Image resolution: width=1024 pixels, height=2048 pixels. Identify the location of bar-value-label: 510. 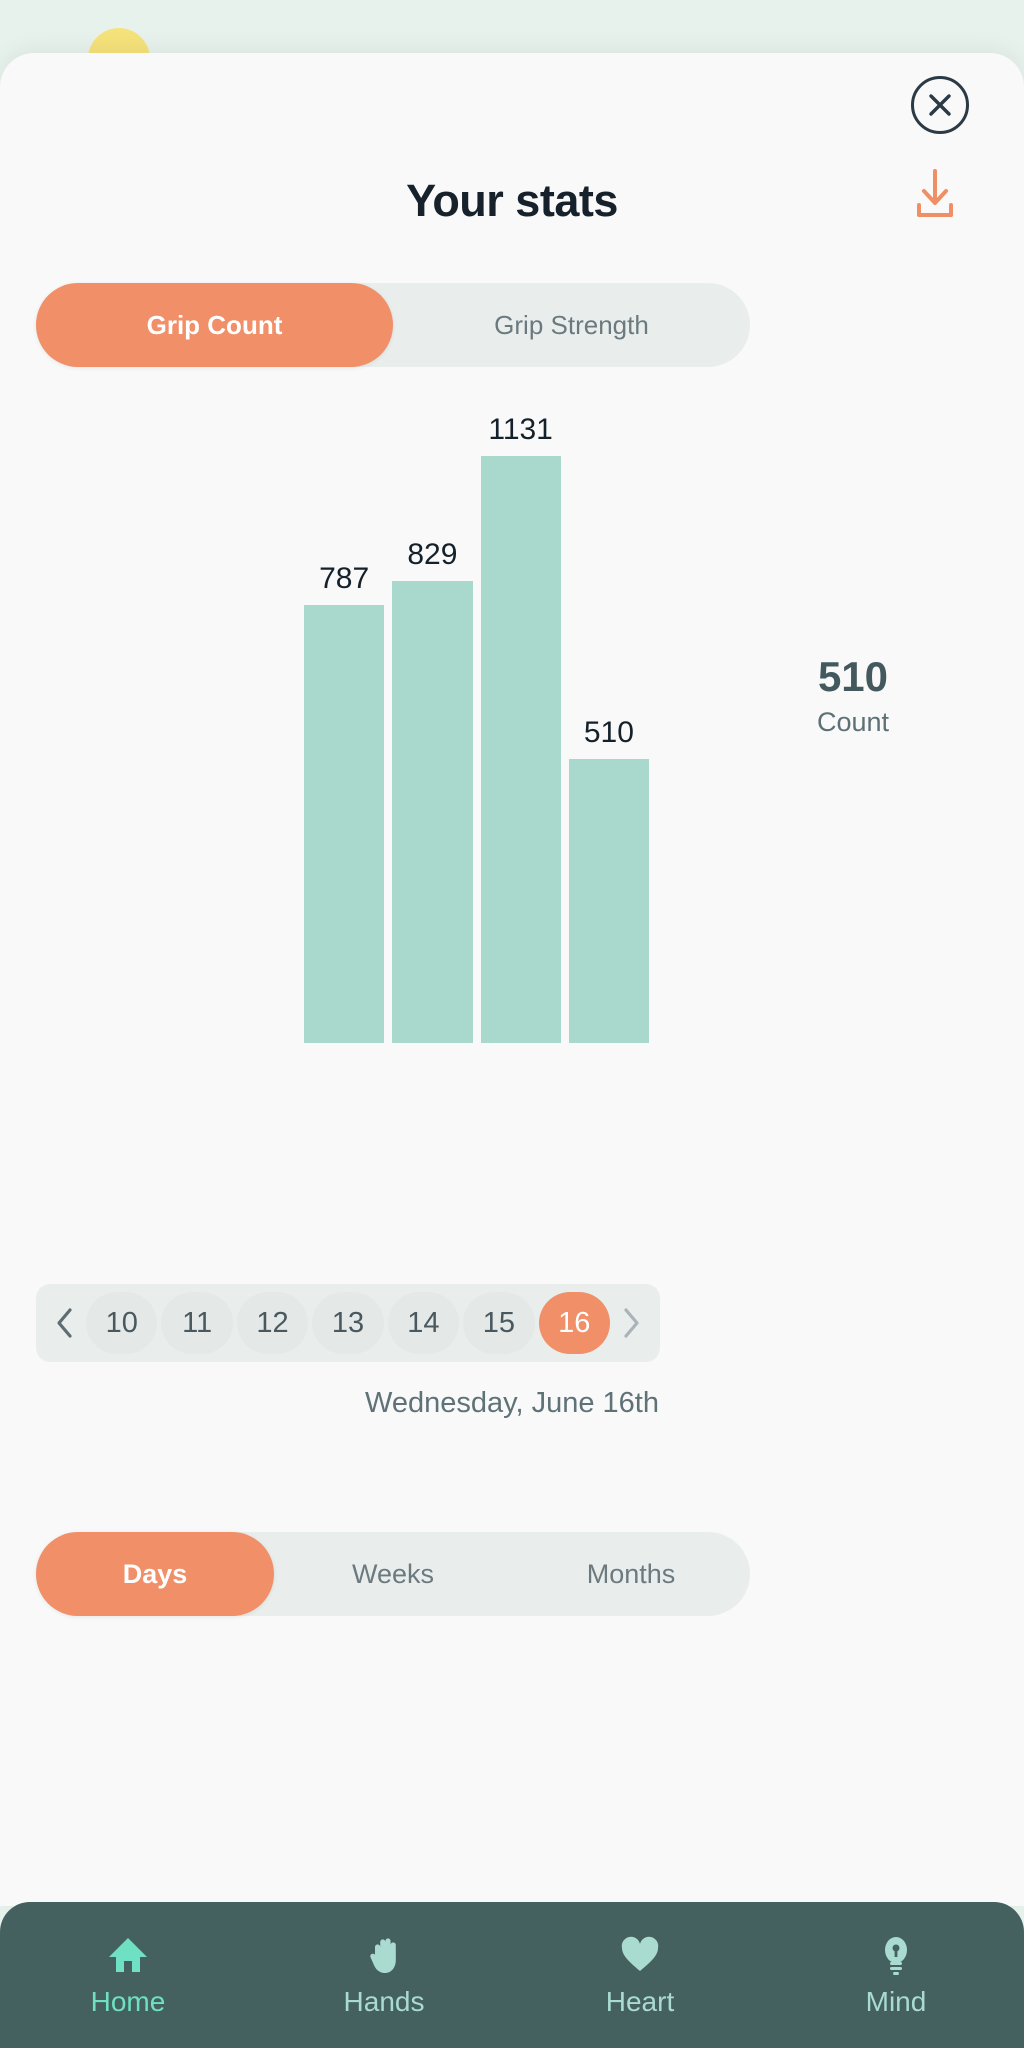
(608, 732).